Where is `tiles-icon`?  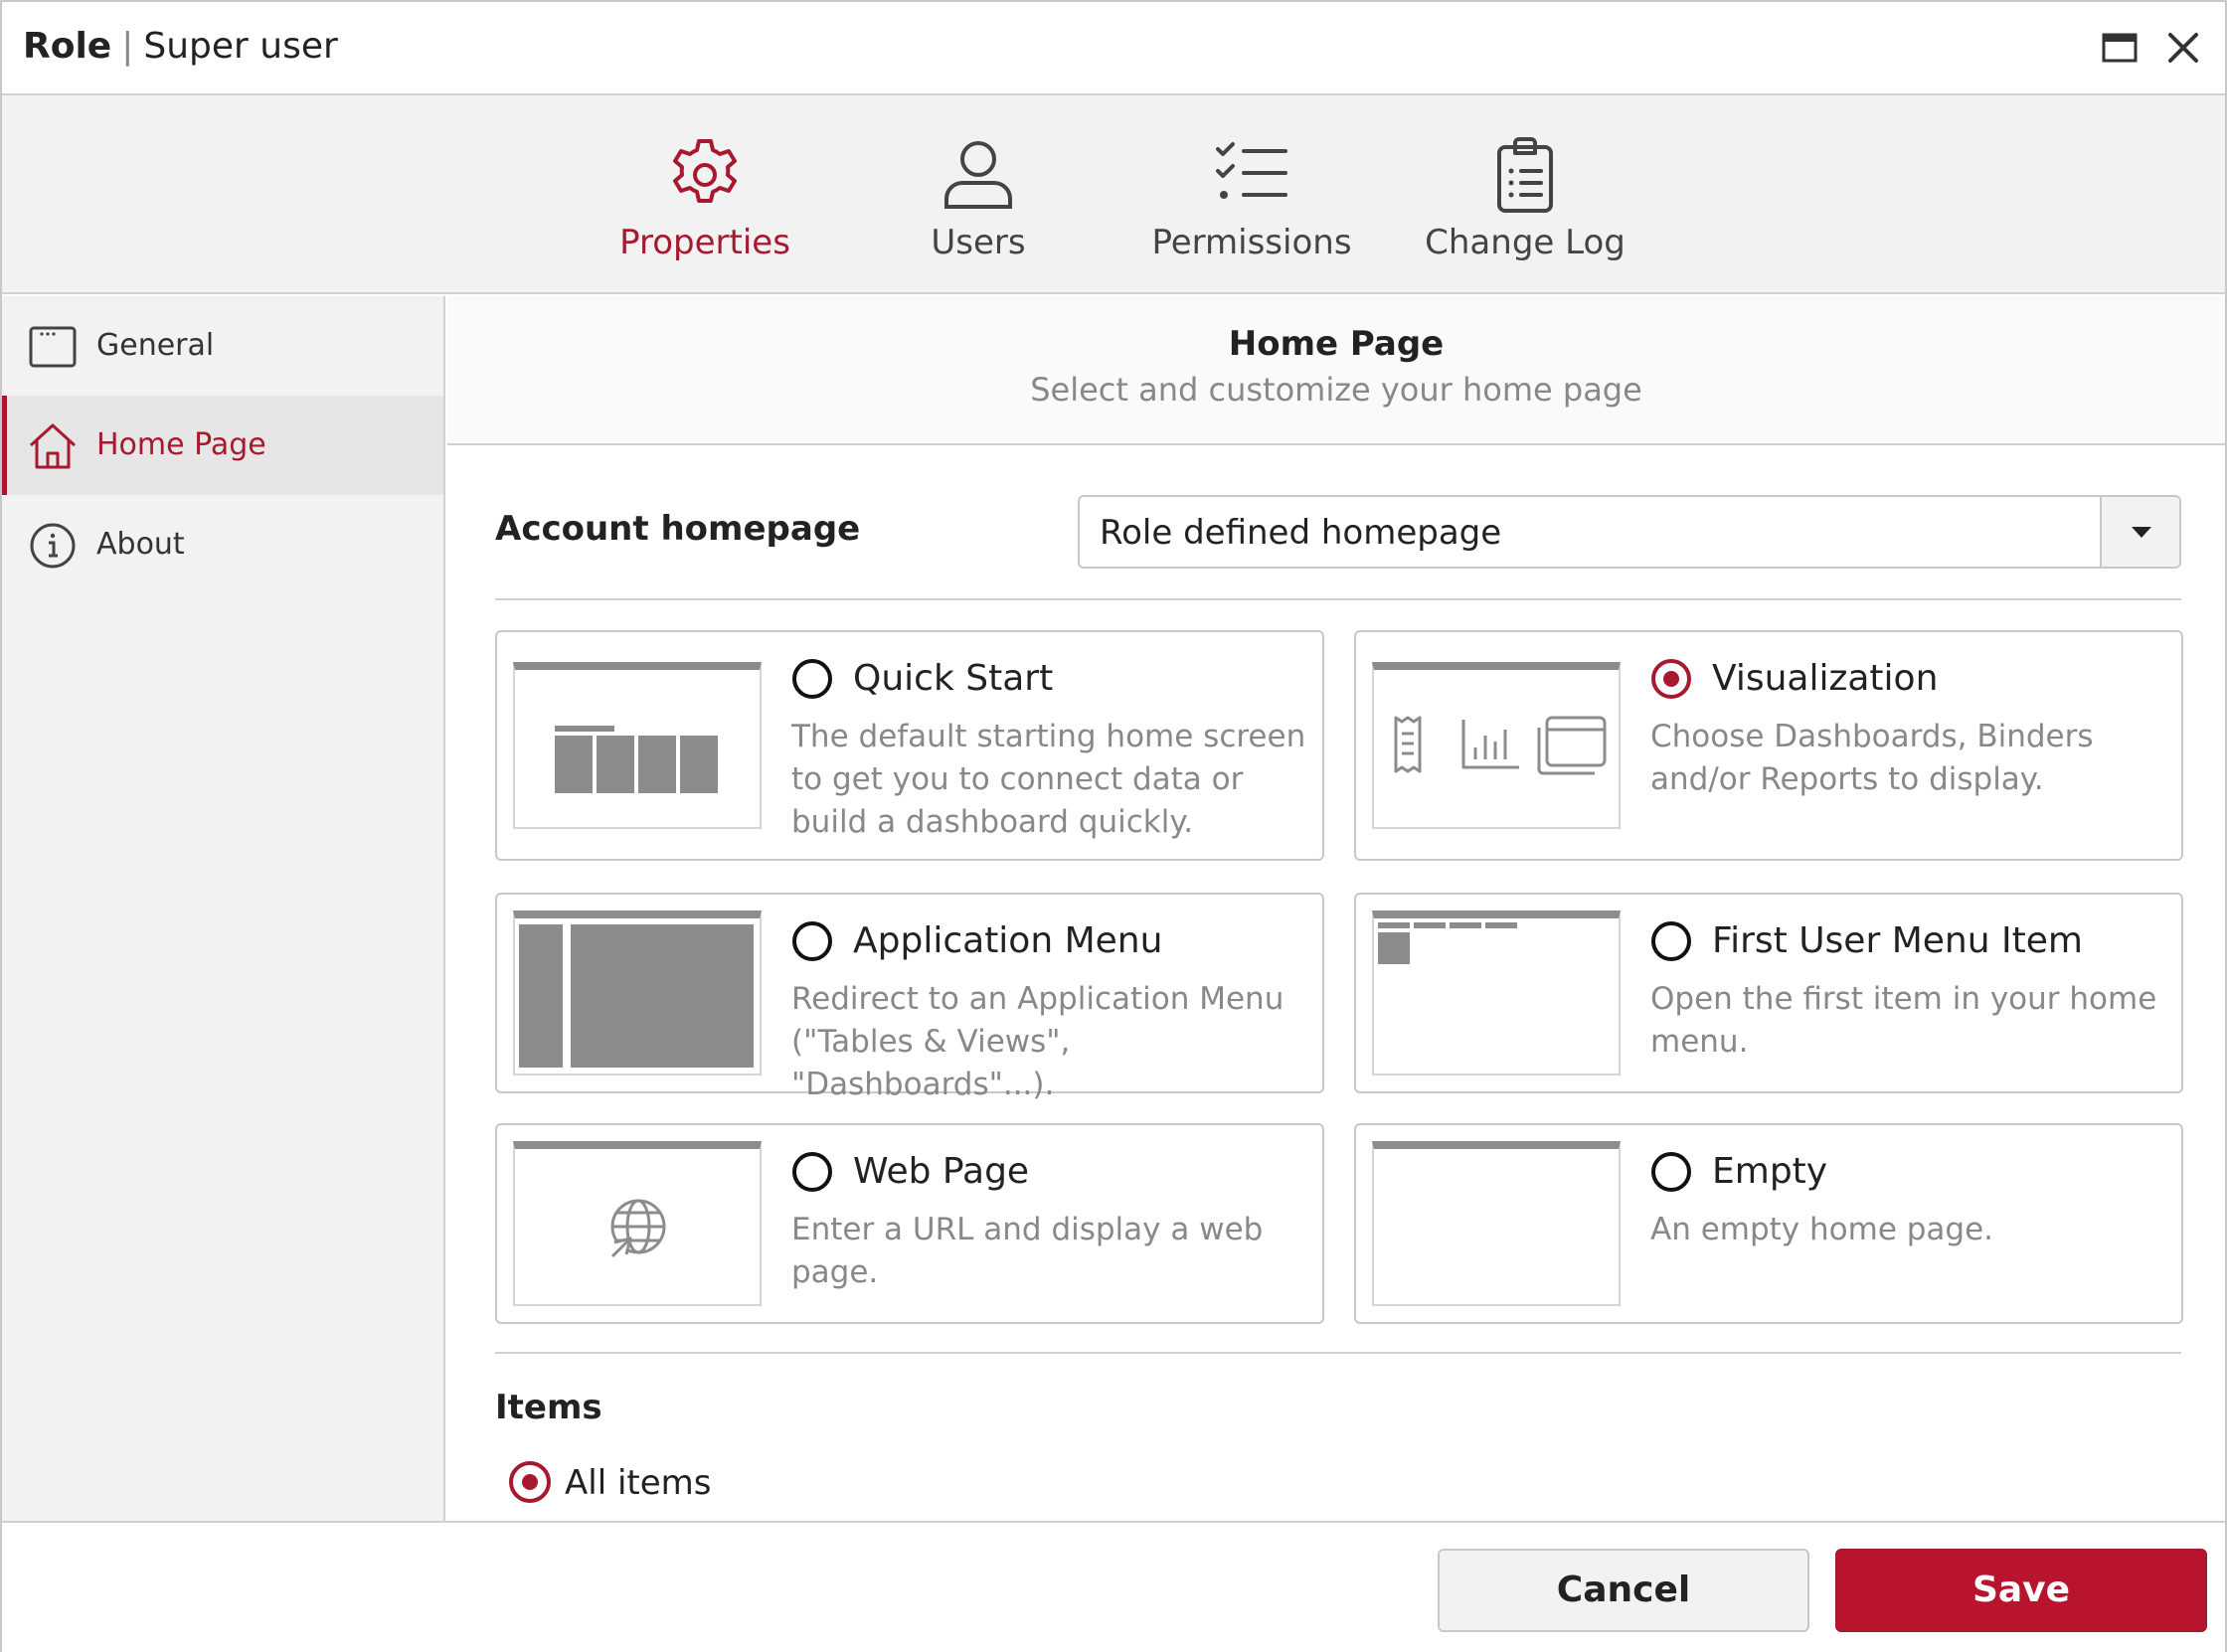 tiles-icon is located at coordinates (636, 759).